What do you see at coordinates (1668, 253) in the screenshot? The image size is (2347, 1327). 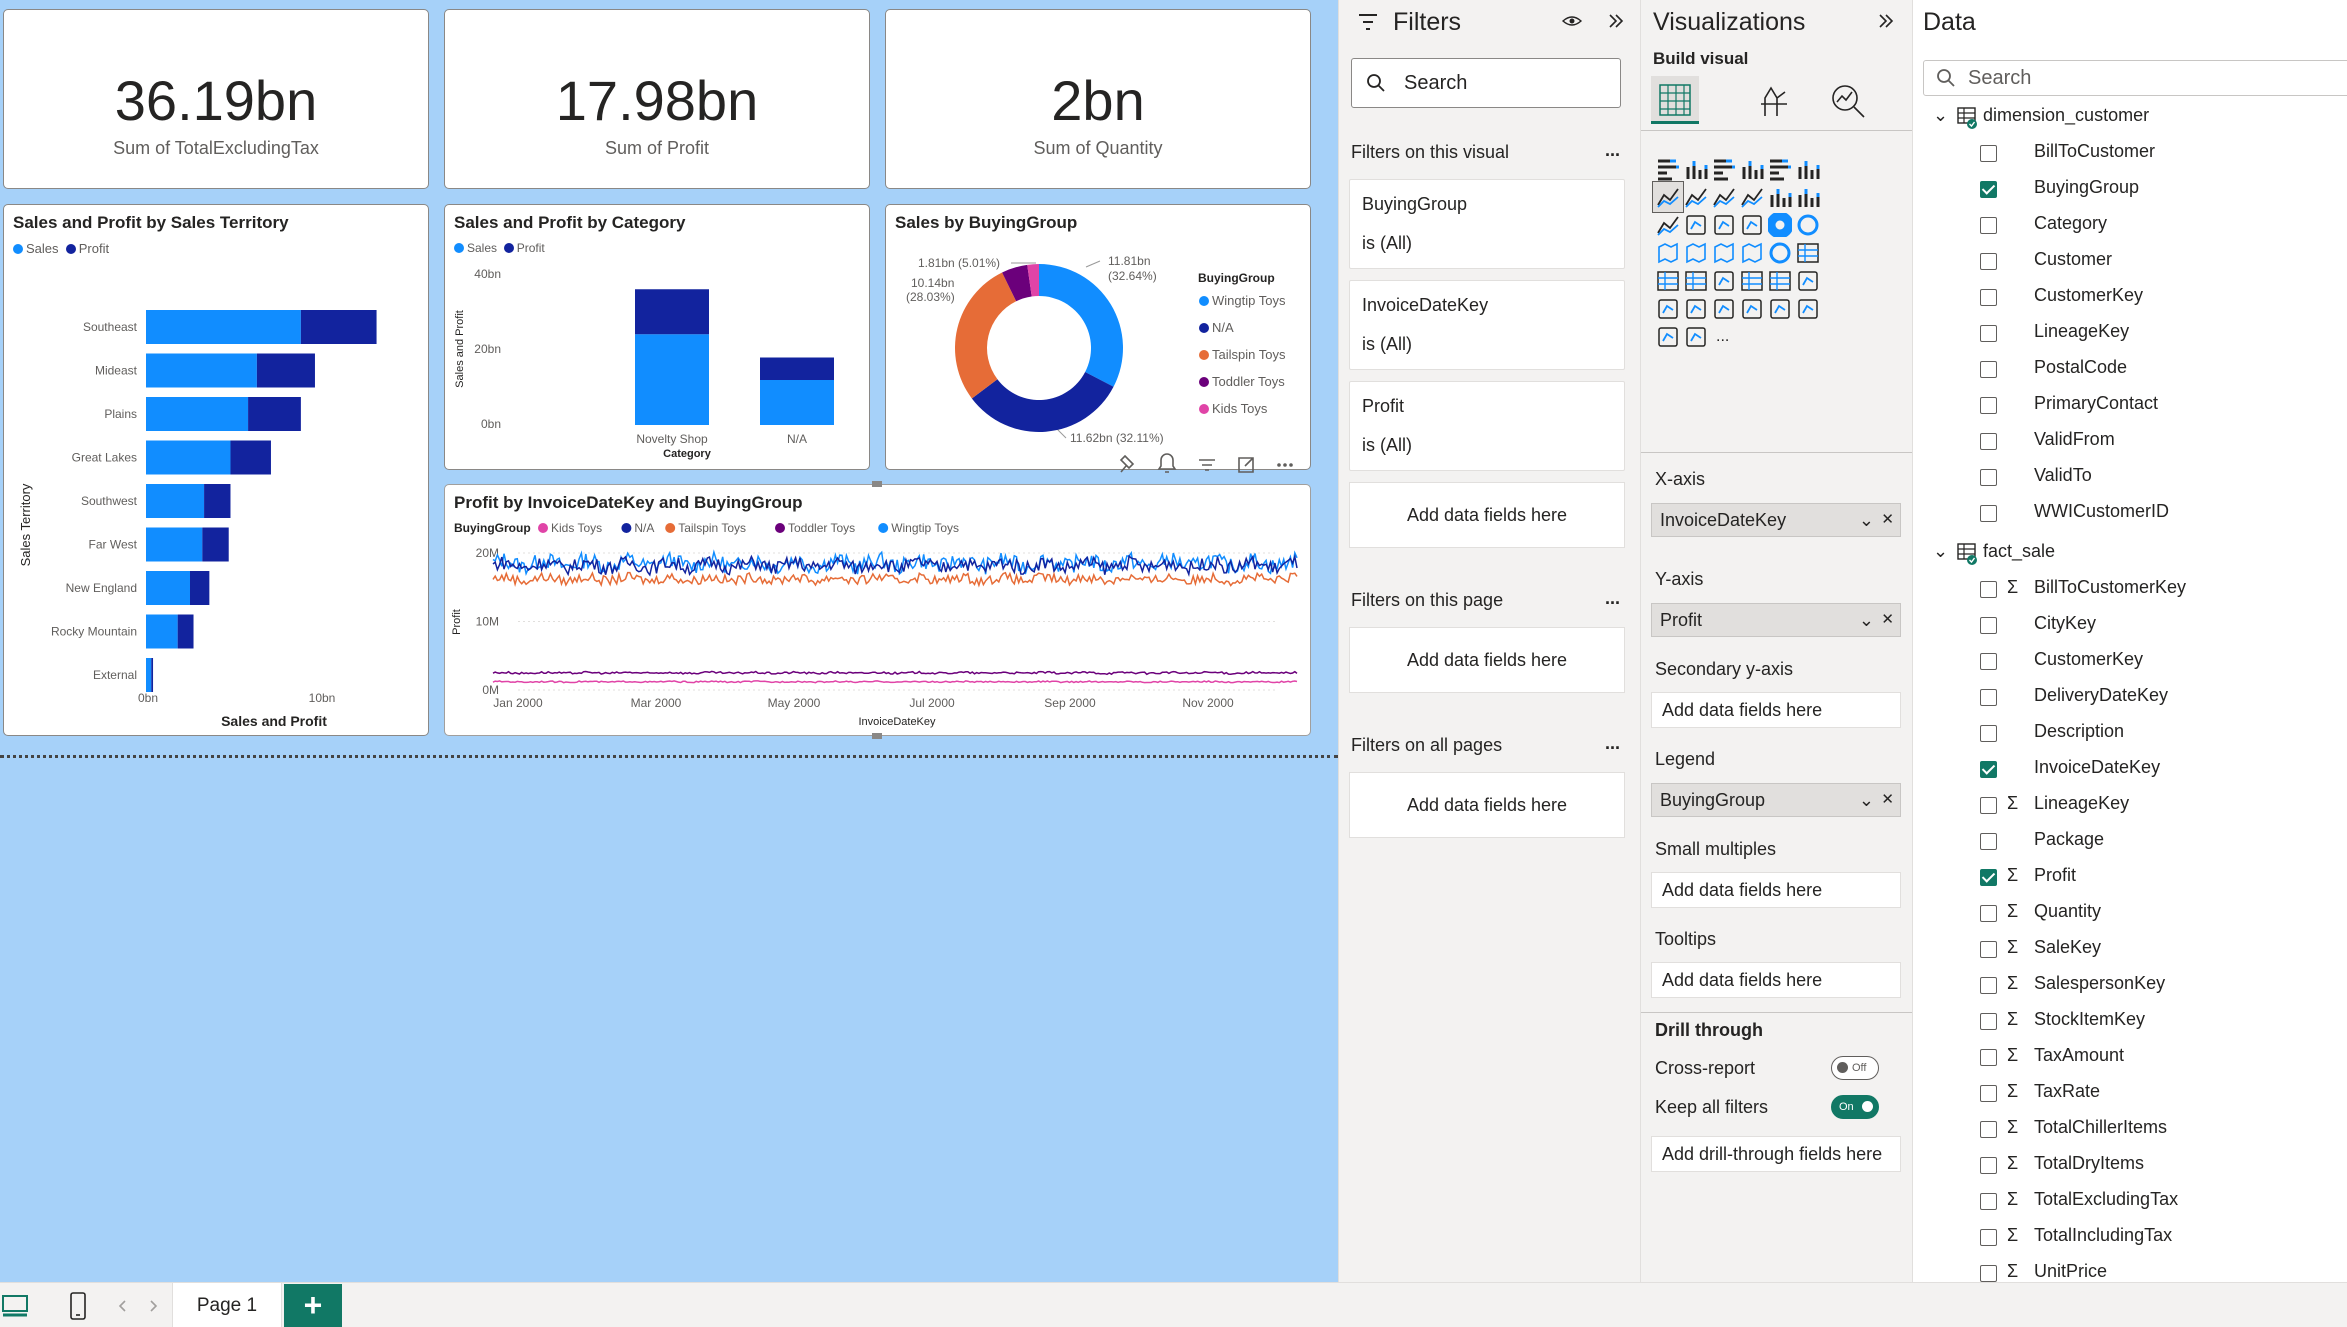 I see `treemap-icon` at bounding box center [1668, 253].